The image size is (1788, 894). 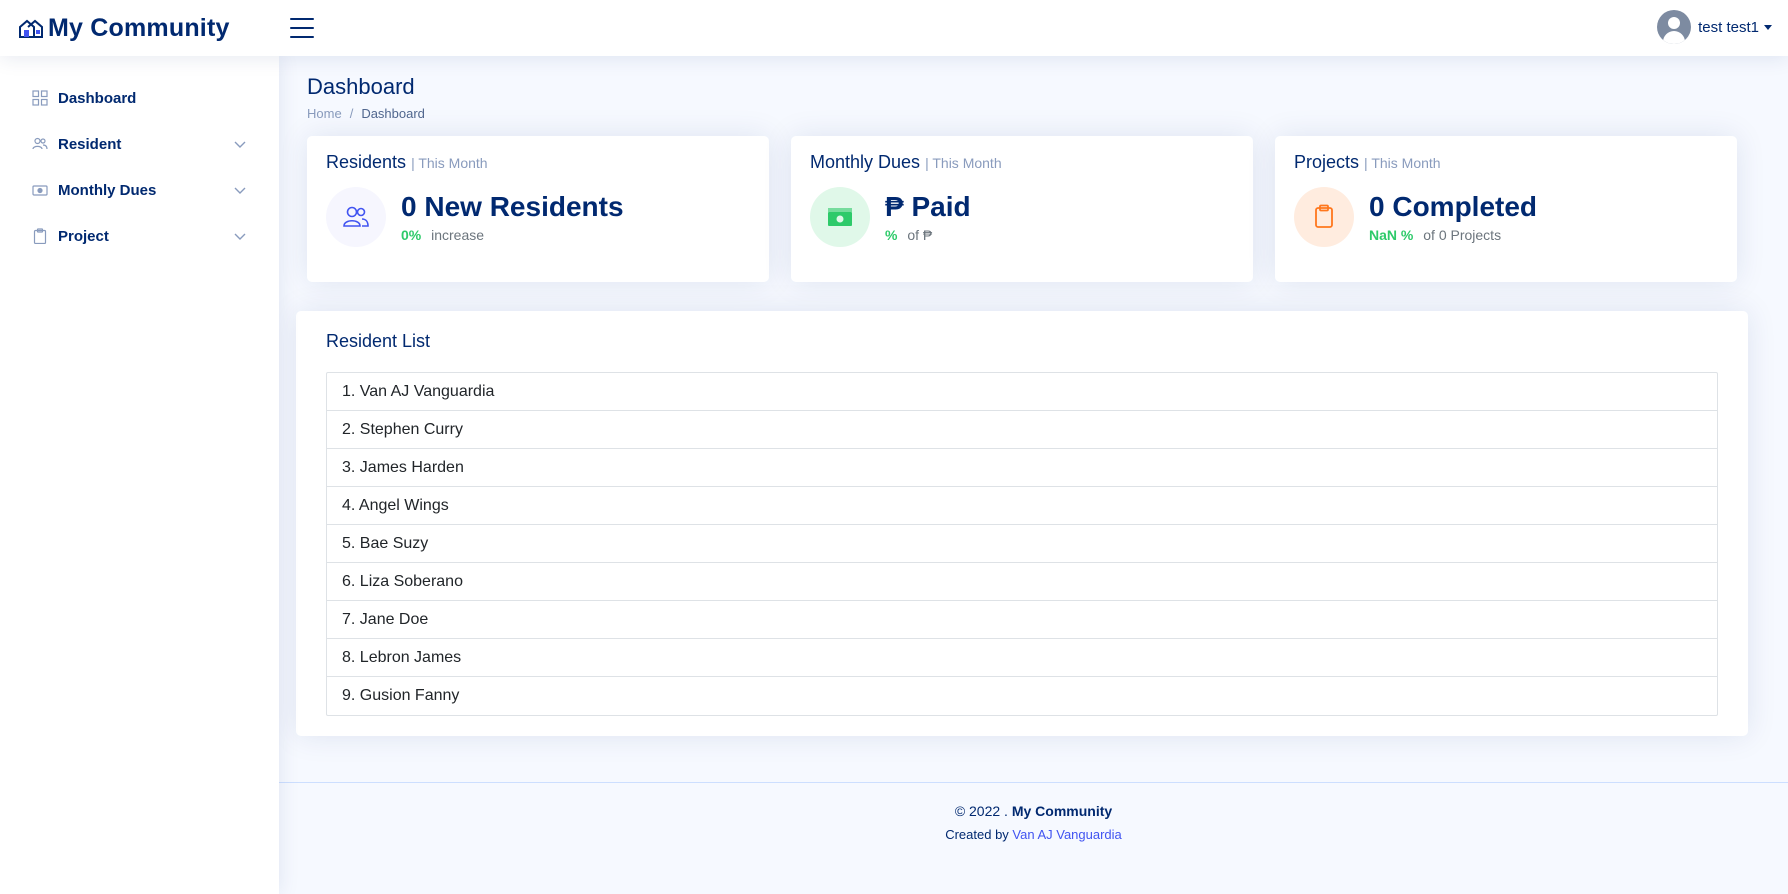 I want to click on sidebar-item-resident: Resident, so click(x=139, y=144).